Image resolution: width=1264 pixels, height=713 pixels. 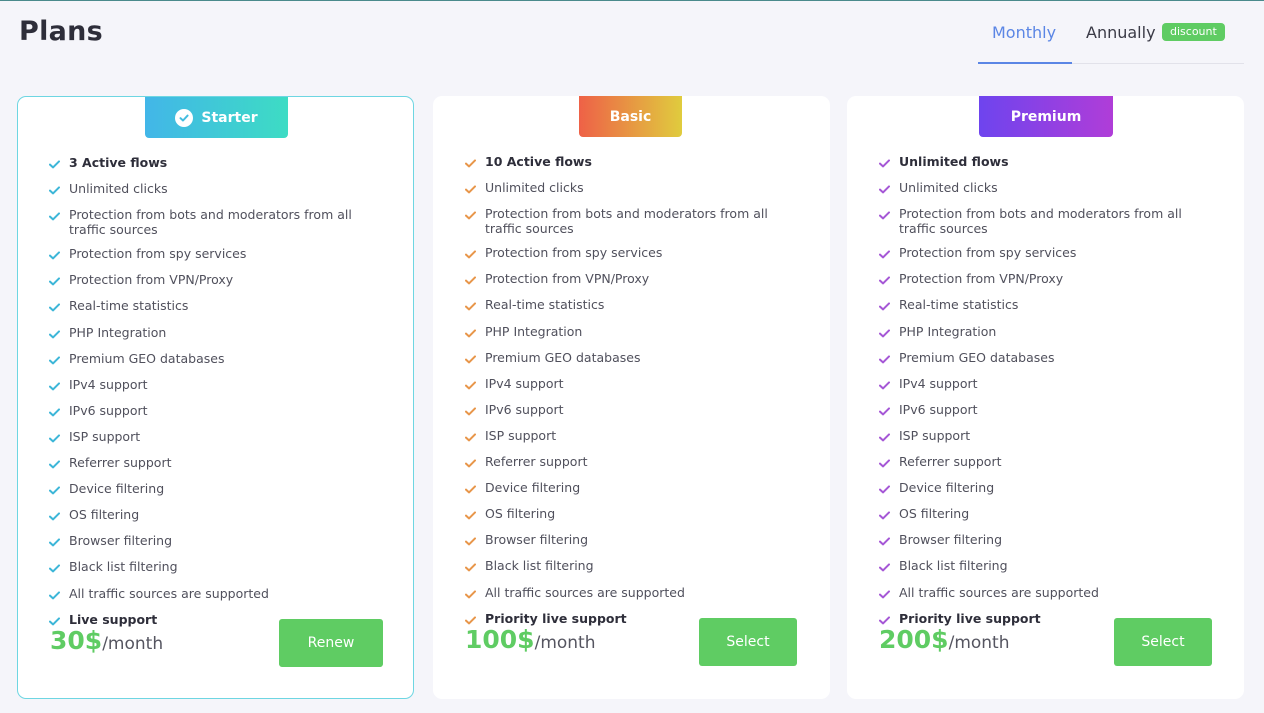 I want to click on tab-monthly: Monthly, so click(x=1024, y=32).